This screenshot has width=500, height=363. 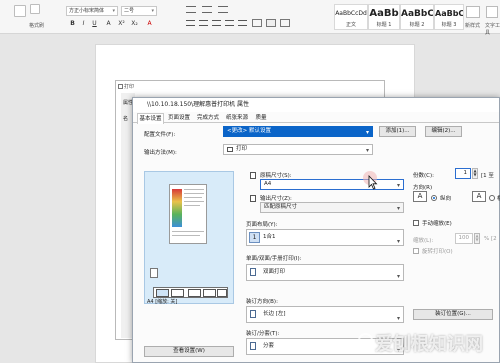 I want to click on output-method-select: 打印 ▾, so click(x=298, y=149).